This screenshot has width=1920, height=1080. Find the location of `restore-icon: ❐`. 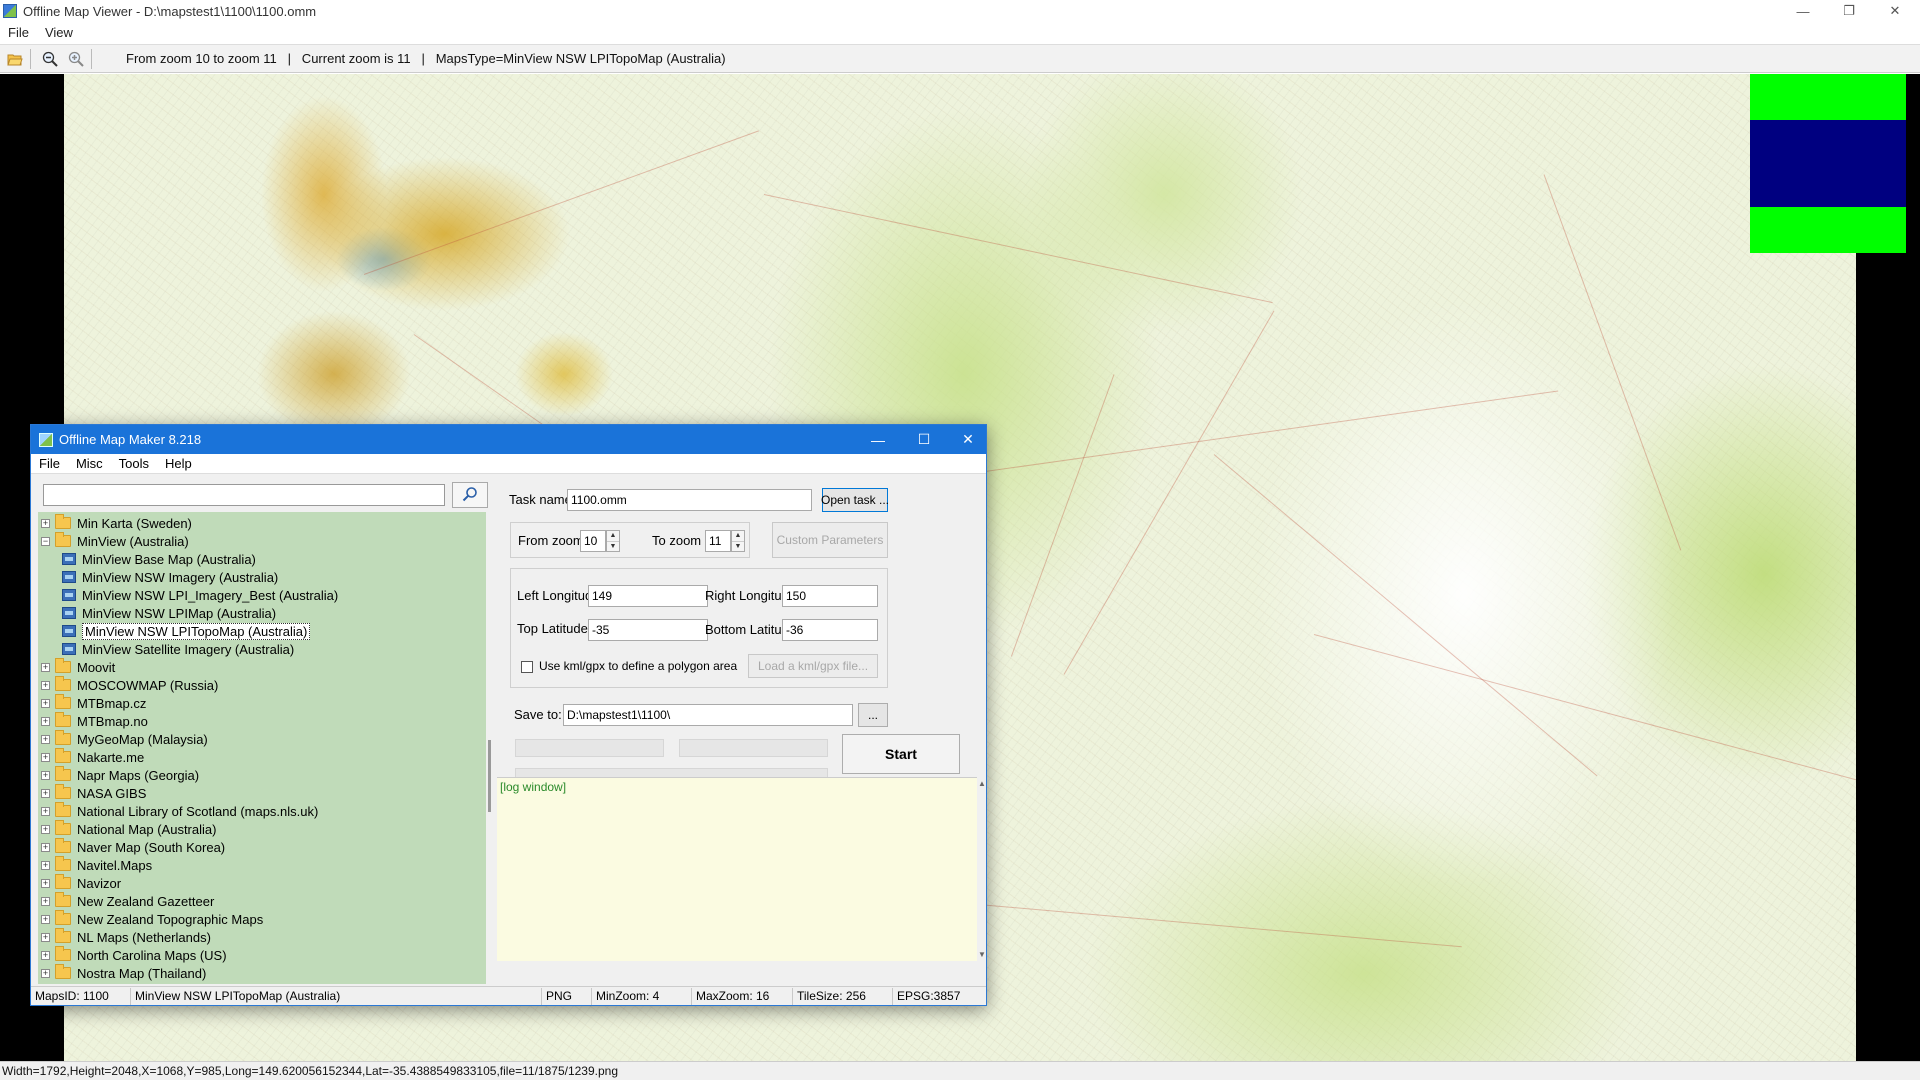

restore-icon: ❐ is located at coordinates (1849, 11).